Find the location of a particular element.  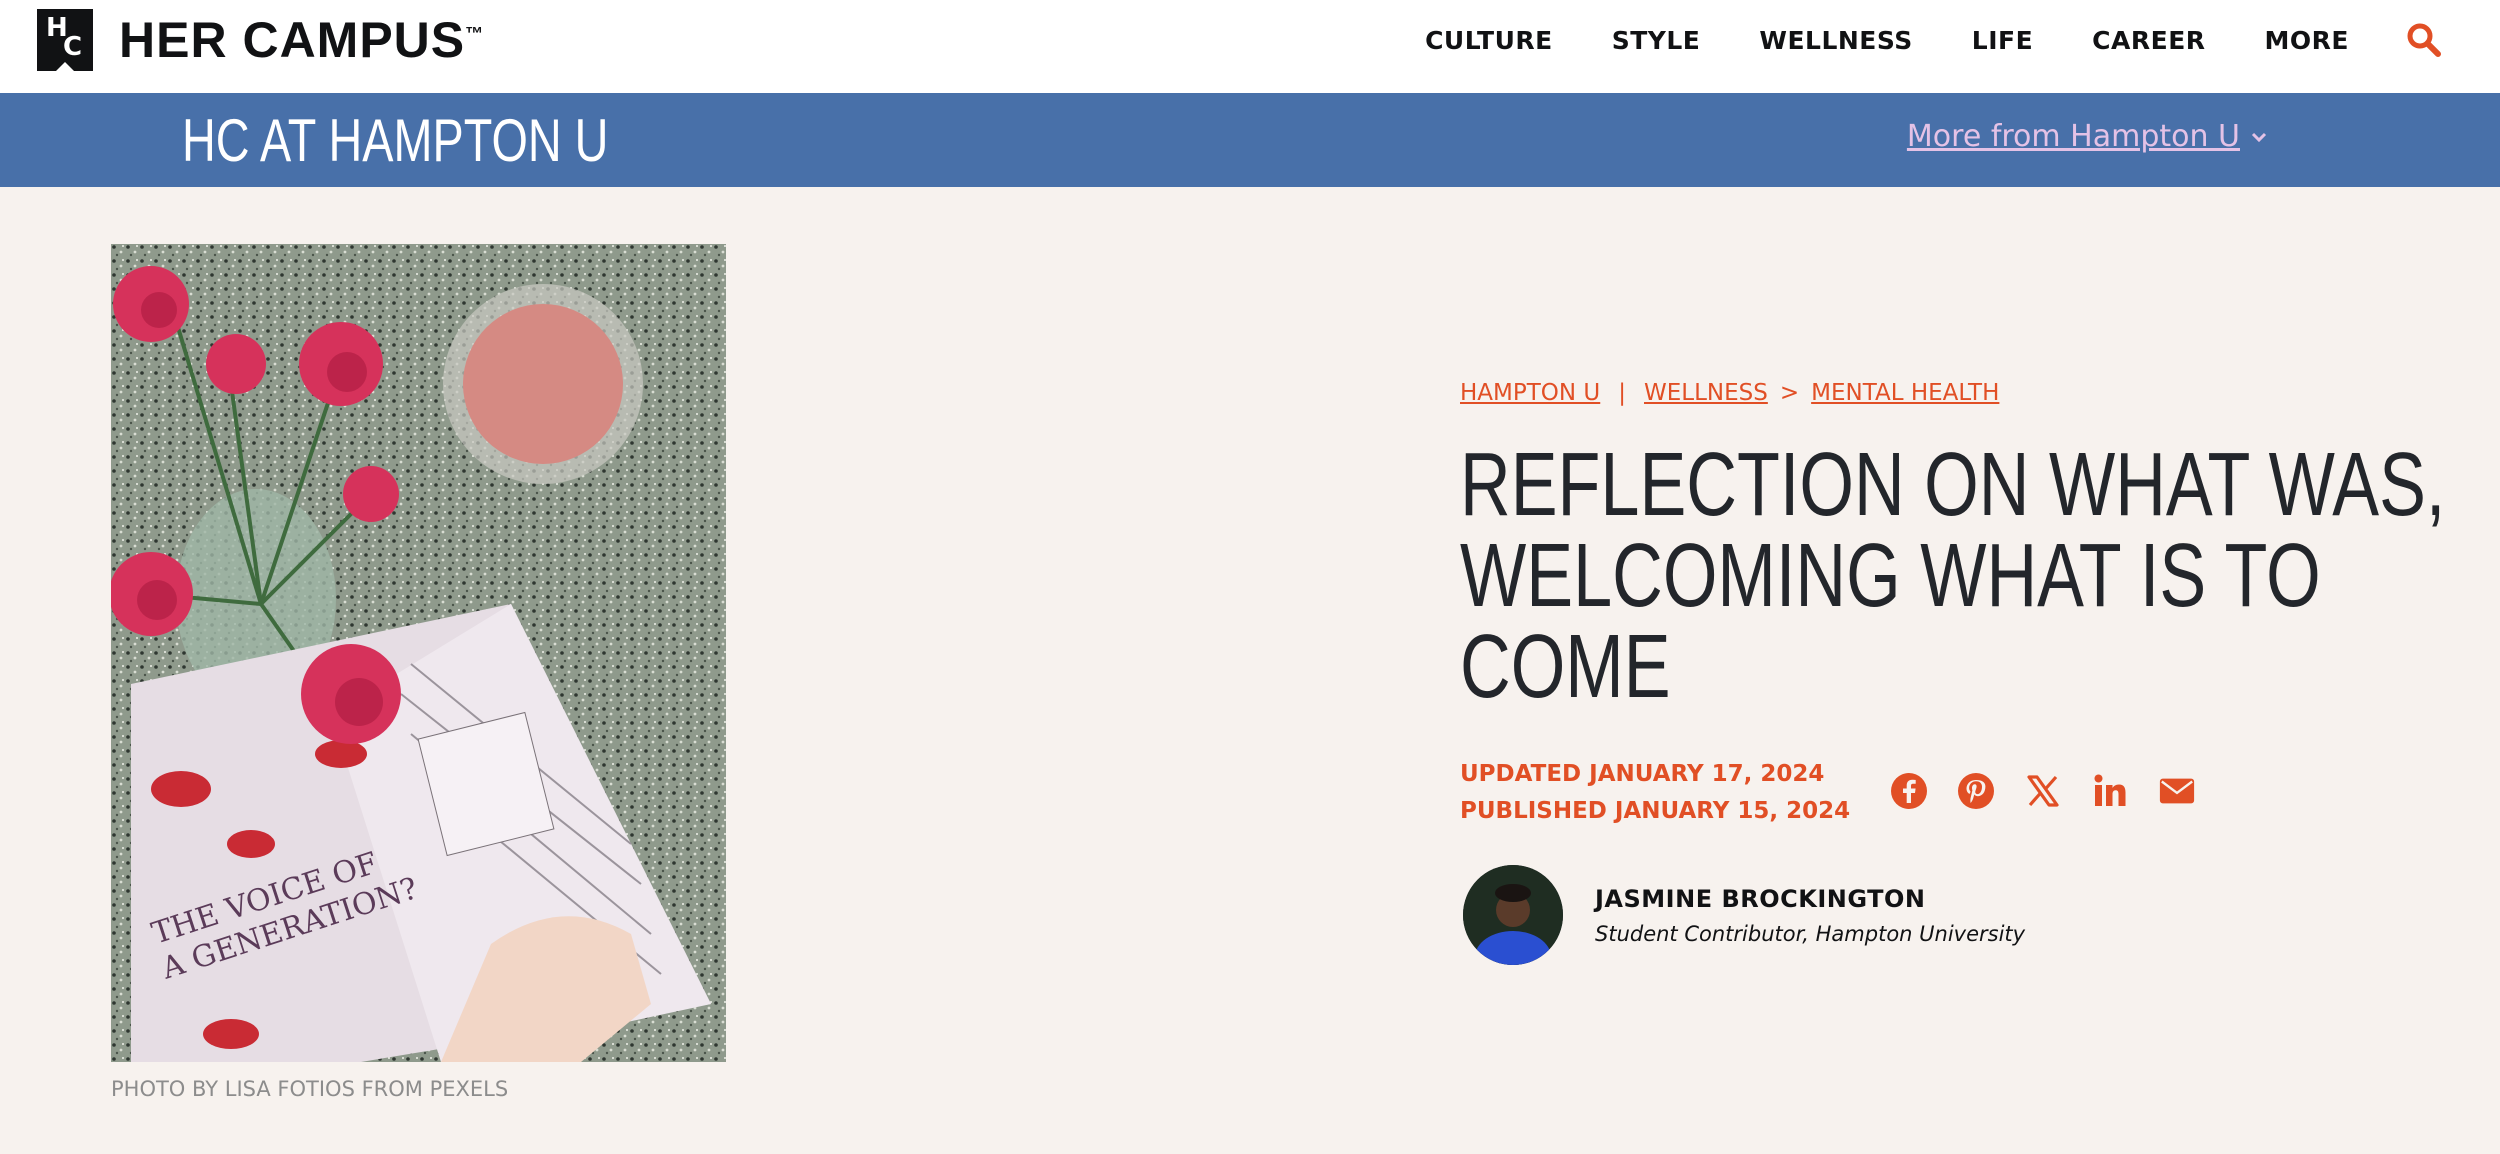

x-icon is located at coordinates (2043, 791).